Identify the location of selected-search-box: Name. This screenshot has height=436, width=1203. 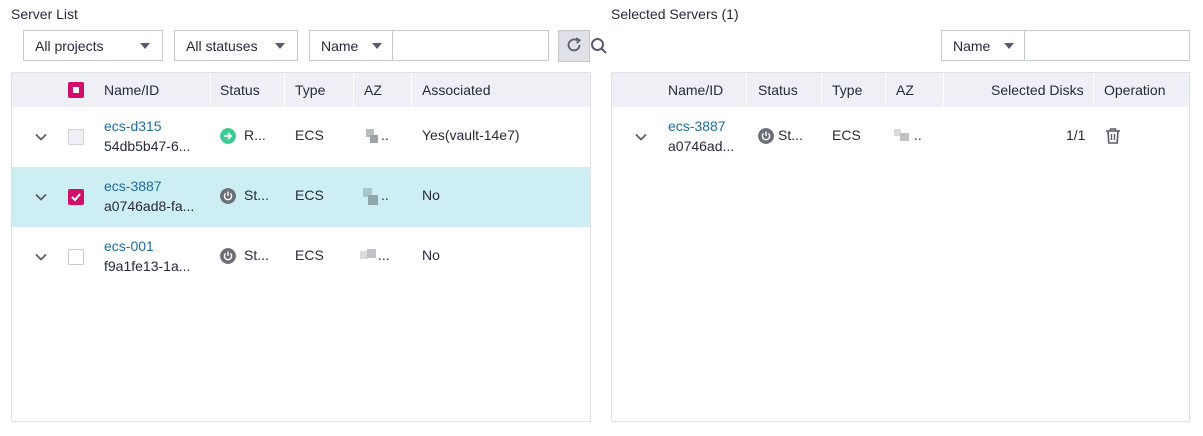
(1072, 45).